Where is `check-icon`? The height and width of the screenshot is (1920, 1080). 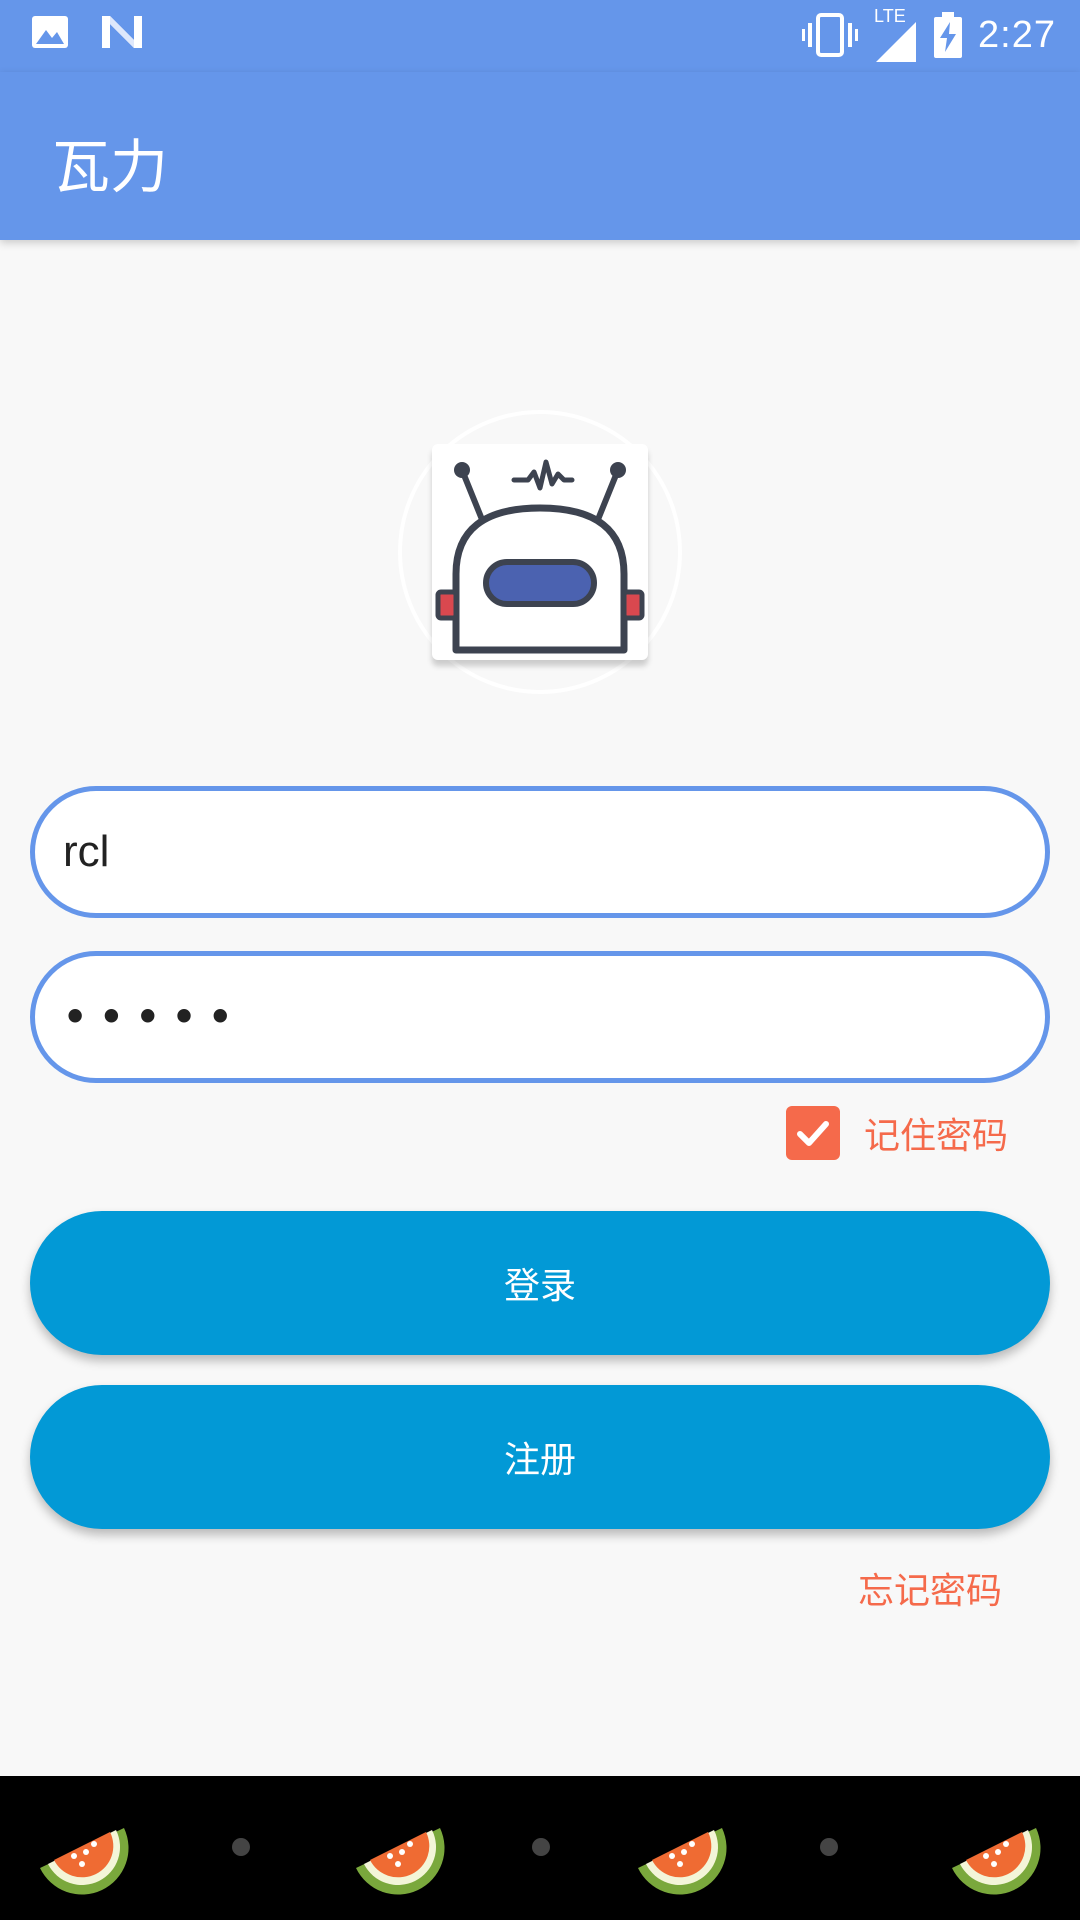
check-icon is located at coordinates (813, 1133).